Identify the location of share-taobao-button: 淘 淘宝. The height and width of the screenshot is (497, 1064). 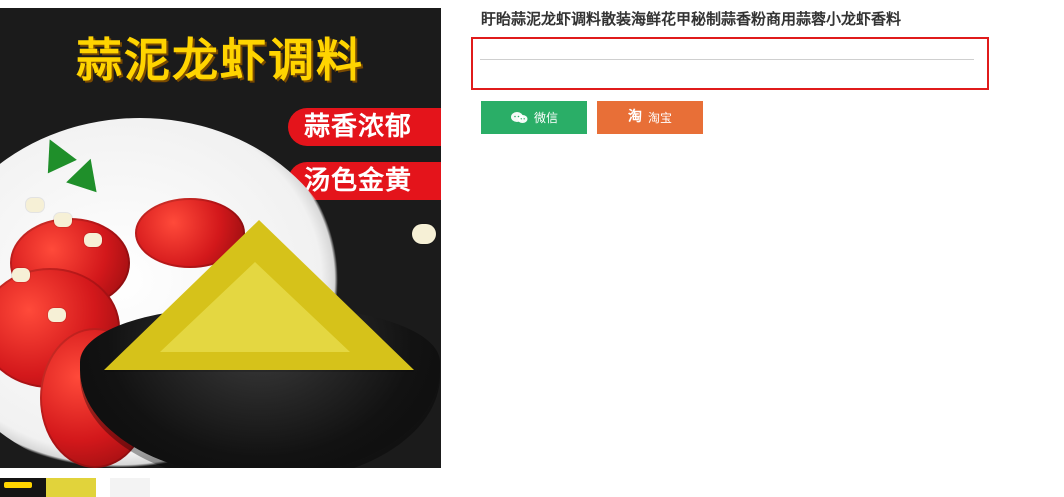
(650, 117).